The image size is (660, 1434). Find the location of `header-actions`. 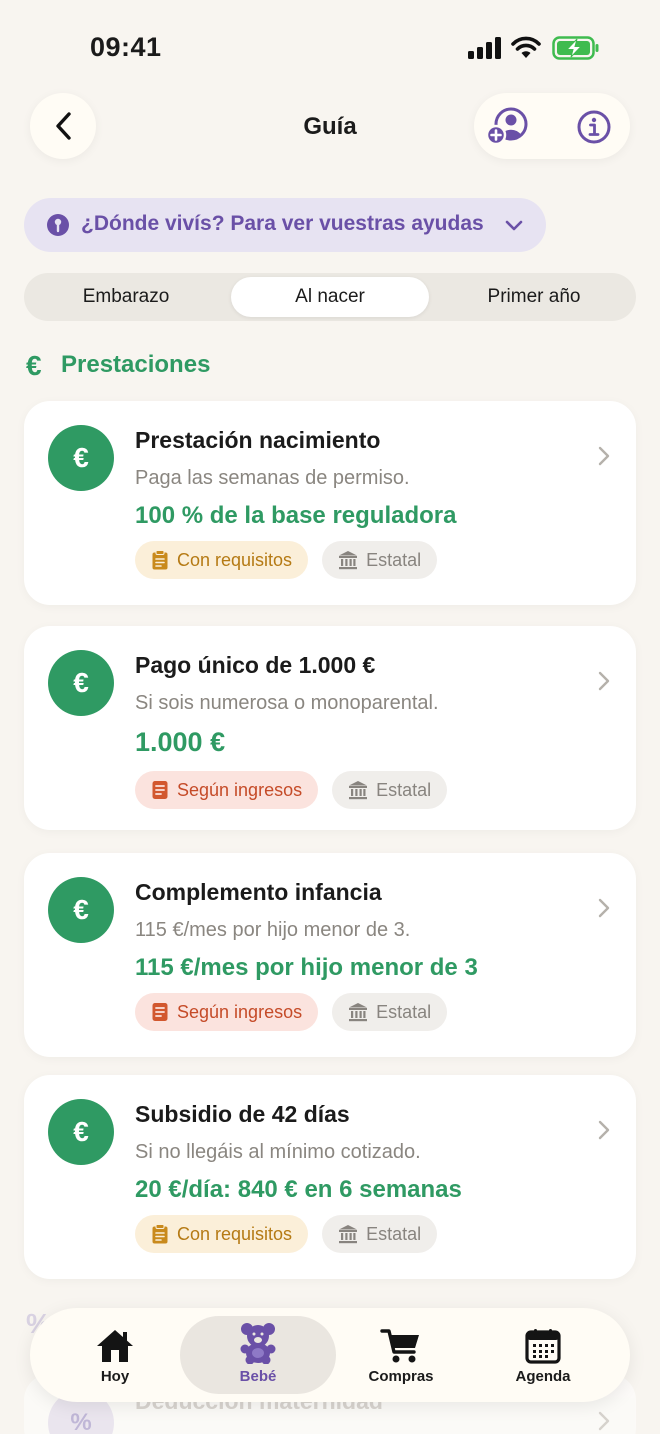

header-actions is located at coordinates (552, 126).